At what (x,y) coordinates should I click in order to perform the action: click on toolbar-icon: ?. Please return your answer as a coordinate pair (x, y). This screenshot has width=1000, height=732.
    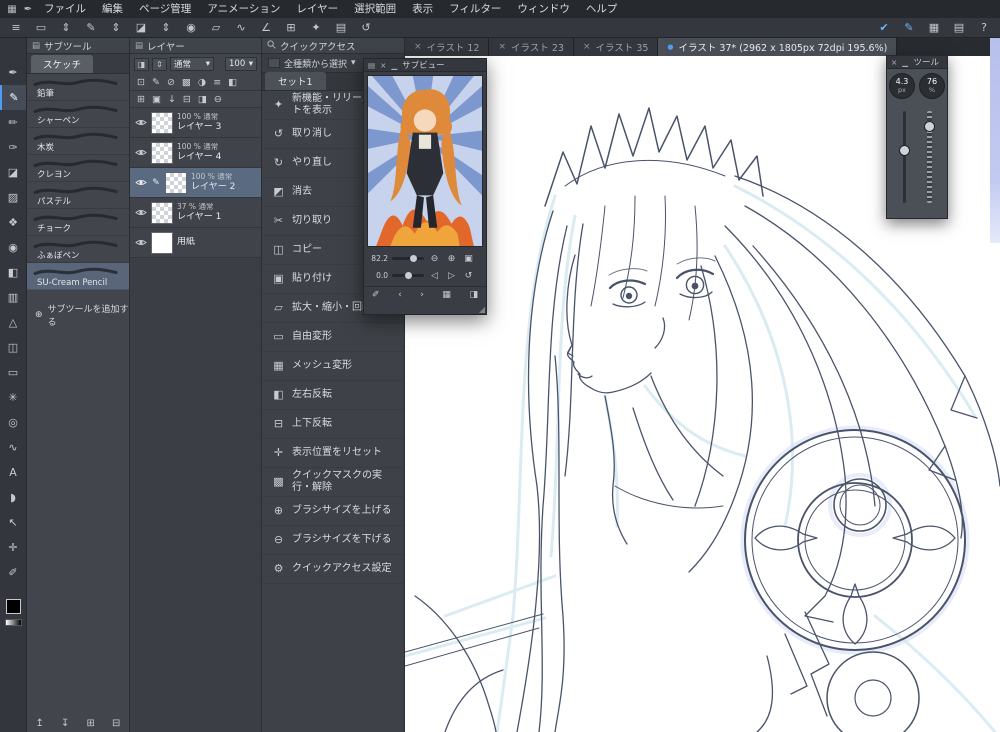
    Looking at the image, I should click on (984, 28).